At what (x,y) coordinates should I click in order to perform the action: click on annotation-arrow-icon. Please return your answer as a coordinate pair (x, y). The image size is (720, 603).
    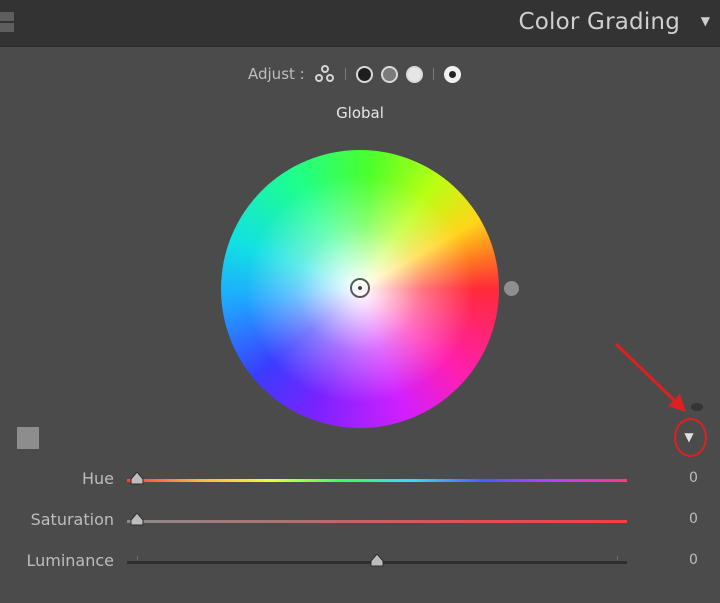
    Looking at the image, I should click on (650, 377).